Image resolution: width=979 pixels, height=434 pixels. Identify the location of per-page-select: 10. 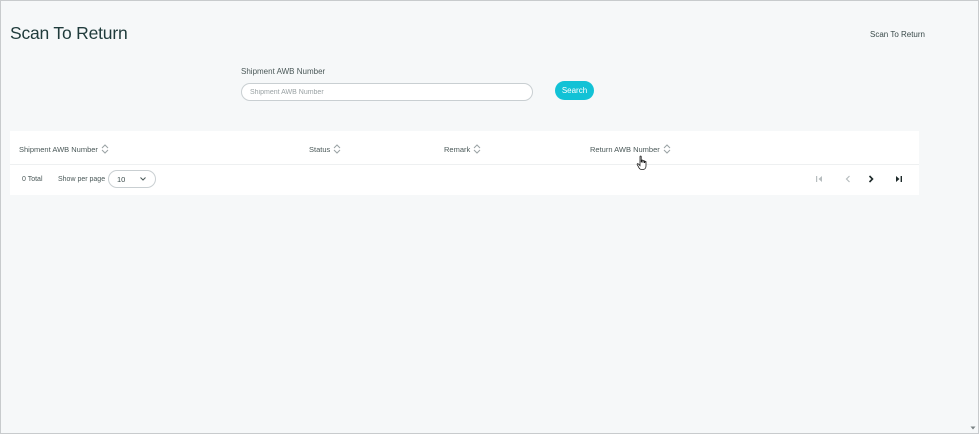
(132, 179).